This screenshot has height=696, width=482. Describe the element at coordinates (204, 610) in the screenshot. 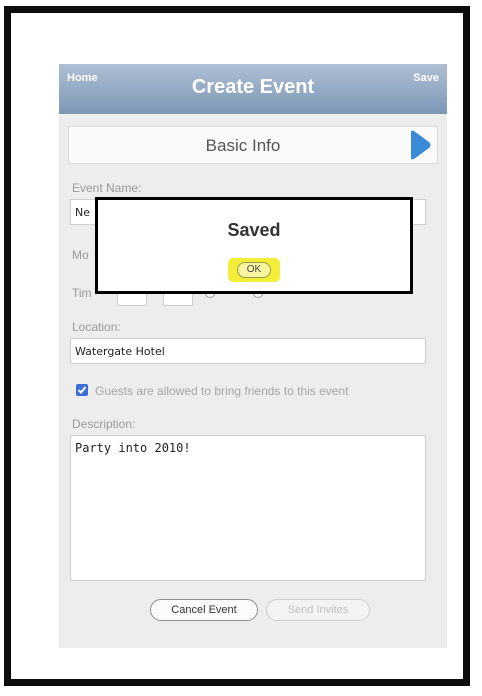

I see `cancel-event-button: Cancel Event` at that location.